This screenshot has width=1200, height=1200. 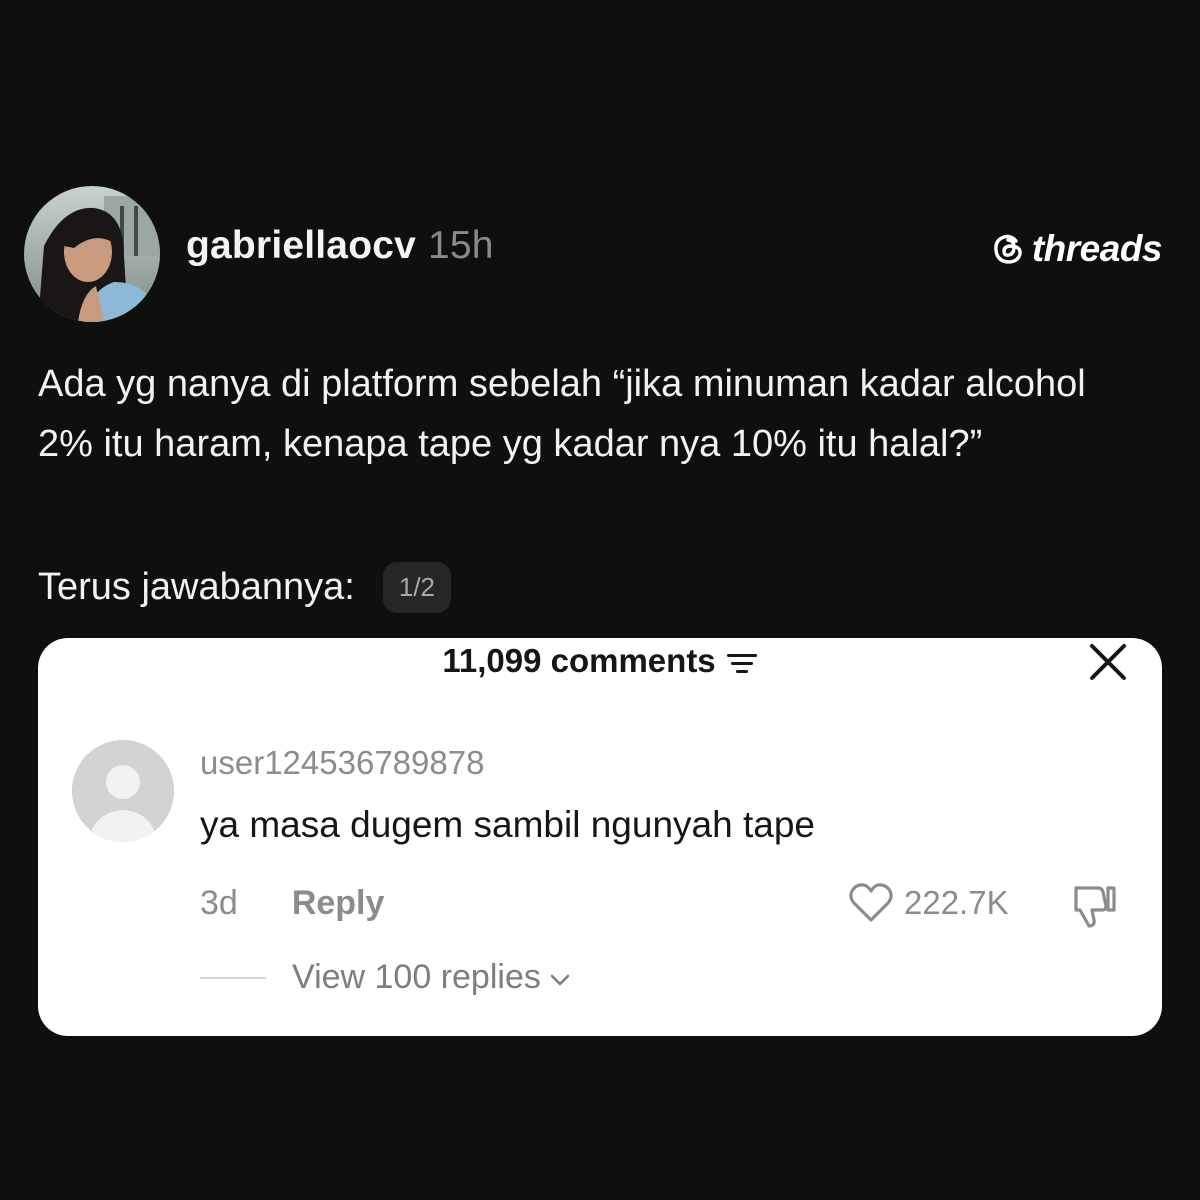 What do you see at coordinates (196, 587) in the screenshot?
I see `post-text-2: Terus jawabannya:` at bounding box center [196, 587].